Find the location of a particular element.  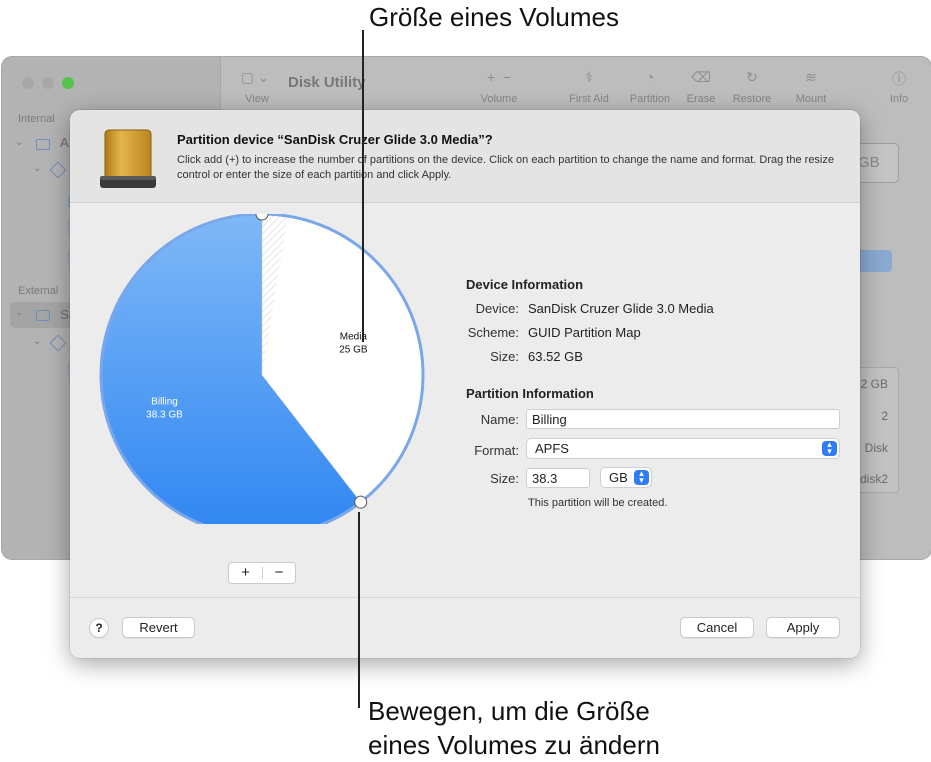

add-partition-button: + is located at coordinates (245, 573).